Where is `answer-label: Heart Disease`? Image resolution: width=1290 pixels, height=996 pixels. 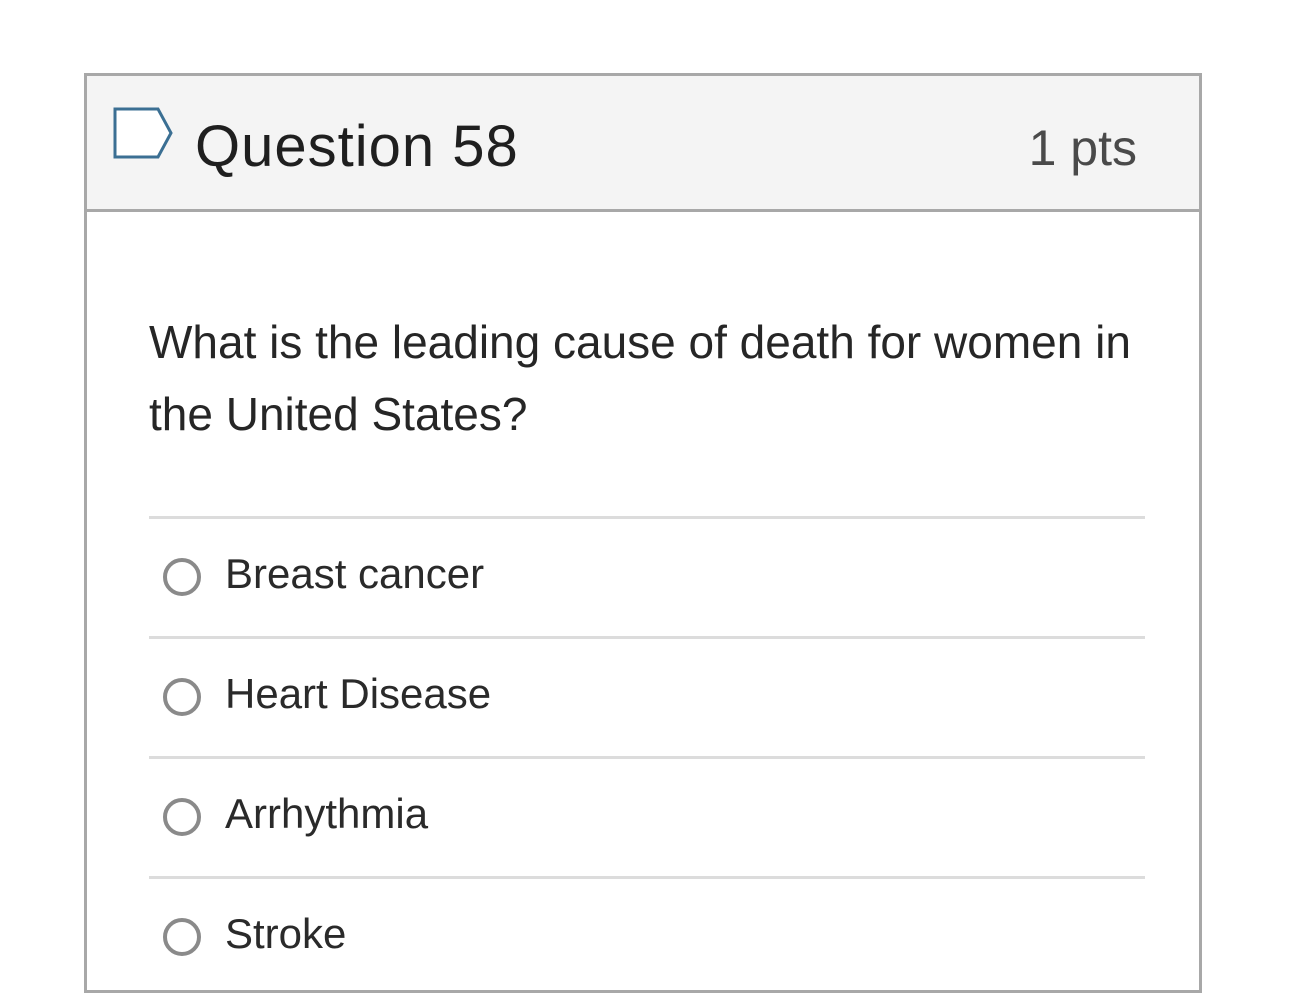
answer-label: Heart Disease is located at coordinates (358, 693).